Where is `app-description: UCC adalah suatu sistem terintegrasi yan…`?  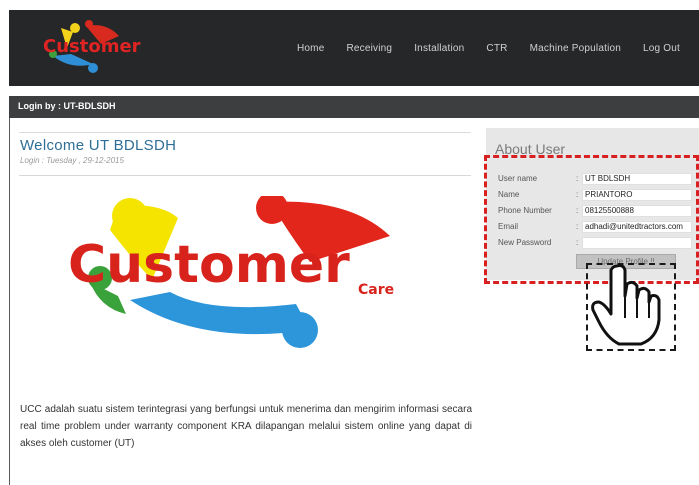
app-description: UCC adalah suatu sistem terintegrasi yan… is located at coordinates (246, 426).